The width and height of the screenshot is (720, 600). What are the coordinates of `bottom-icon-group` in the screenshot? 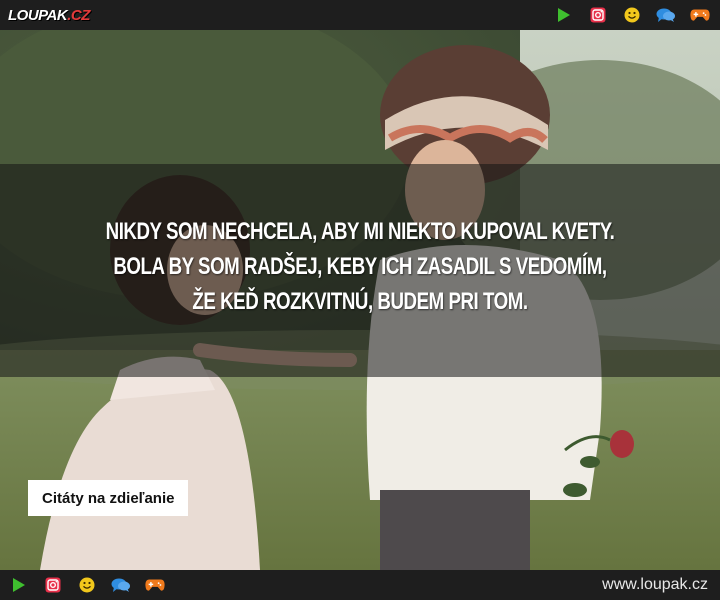 It's located at (87, 585).